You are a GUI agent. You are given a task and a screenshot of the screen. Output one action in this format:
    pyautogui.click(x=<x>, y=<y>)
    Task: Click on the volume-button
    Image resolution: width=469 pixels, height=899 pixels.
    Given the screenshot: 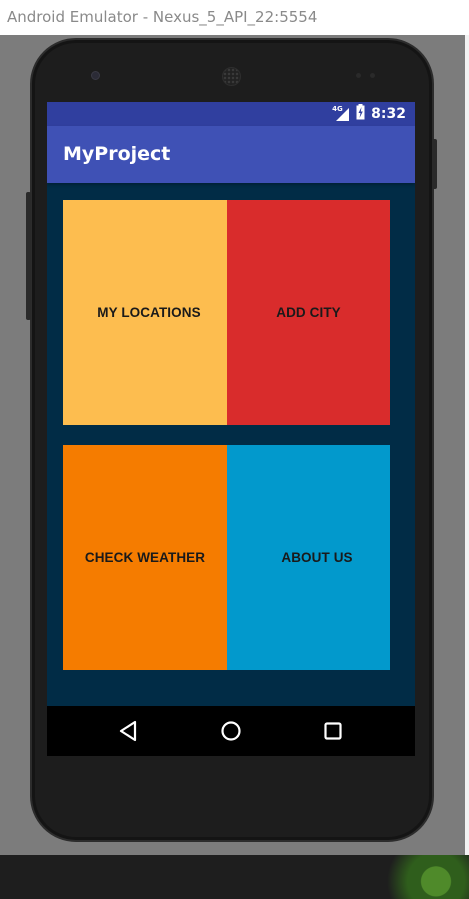 What is the action you would take?
    pyautogui.click(x=28, y=256)
    